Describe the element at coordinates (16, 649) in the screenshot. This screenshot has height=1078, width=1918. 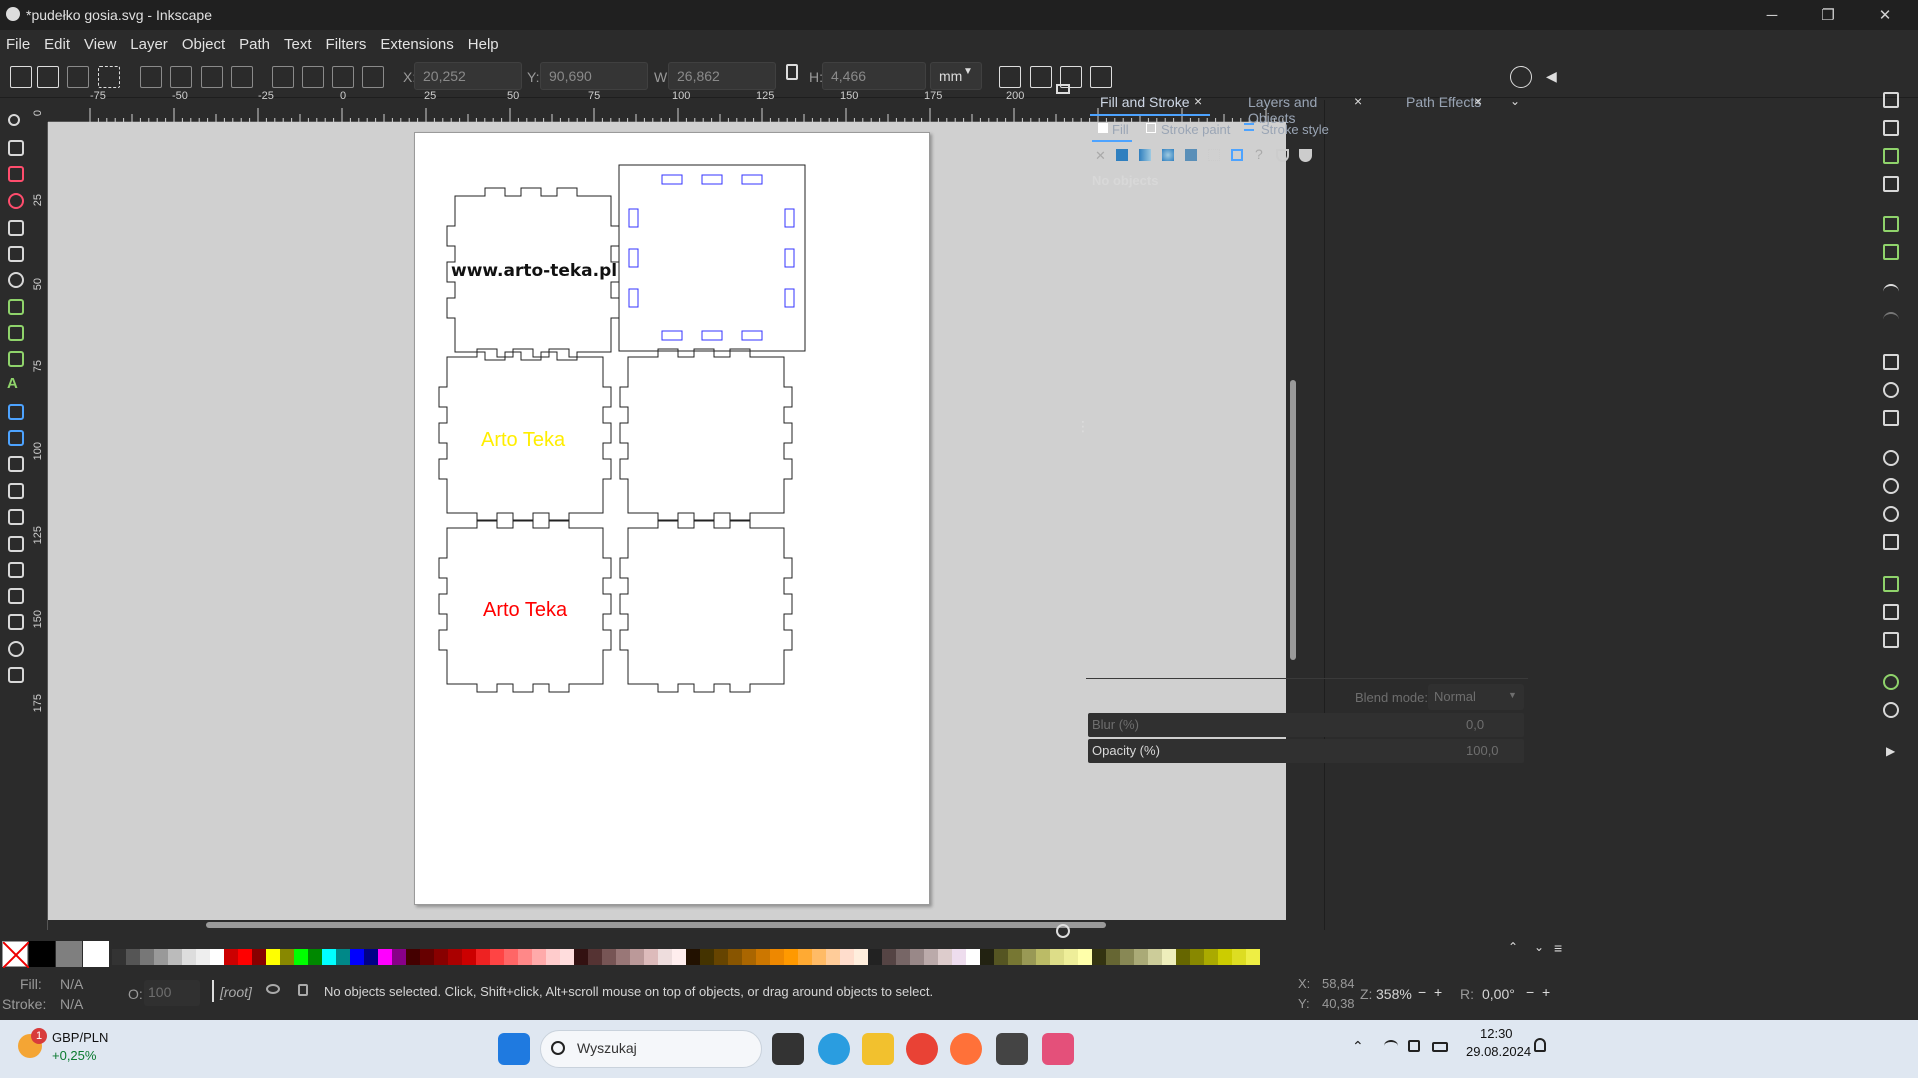
I see `zoom-tool-icon` at that location.